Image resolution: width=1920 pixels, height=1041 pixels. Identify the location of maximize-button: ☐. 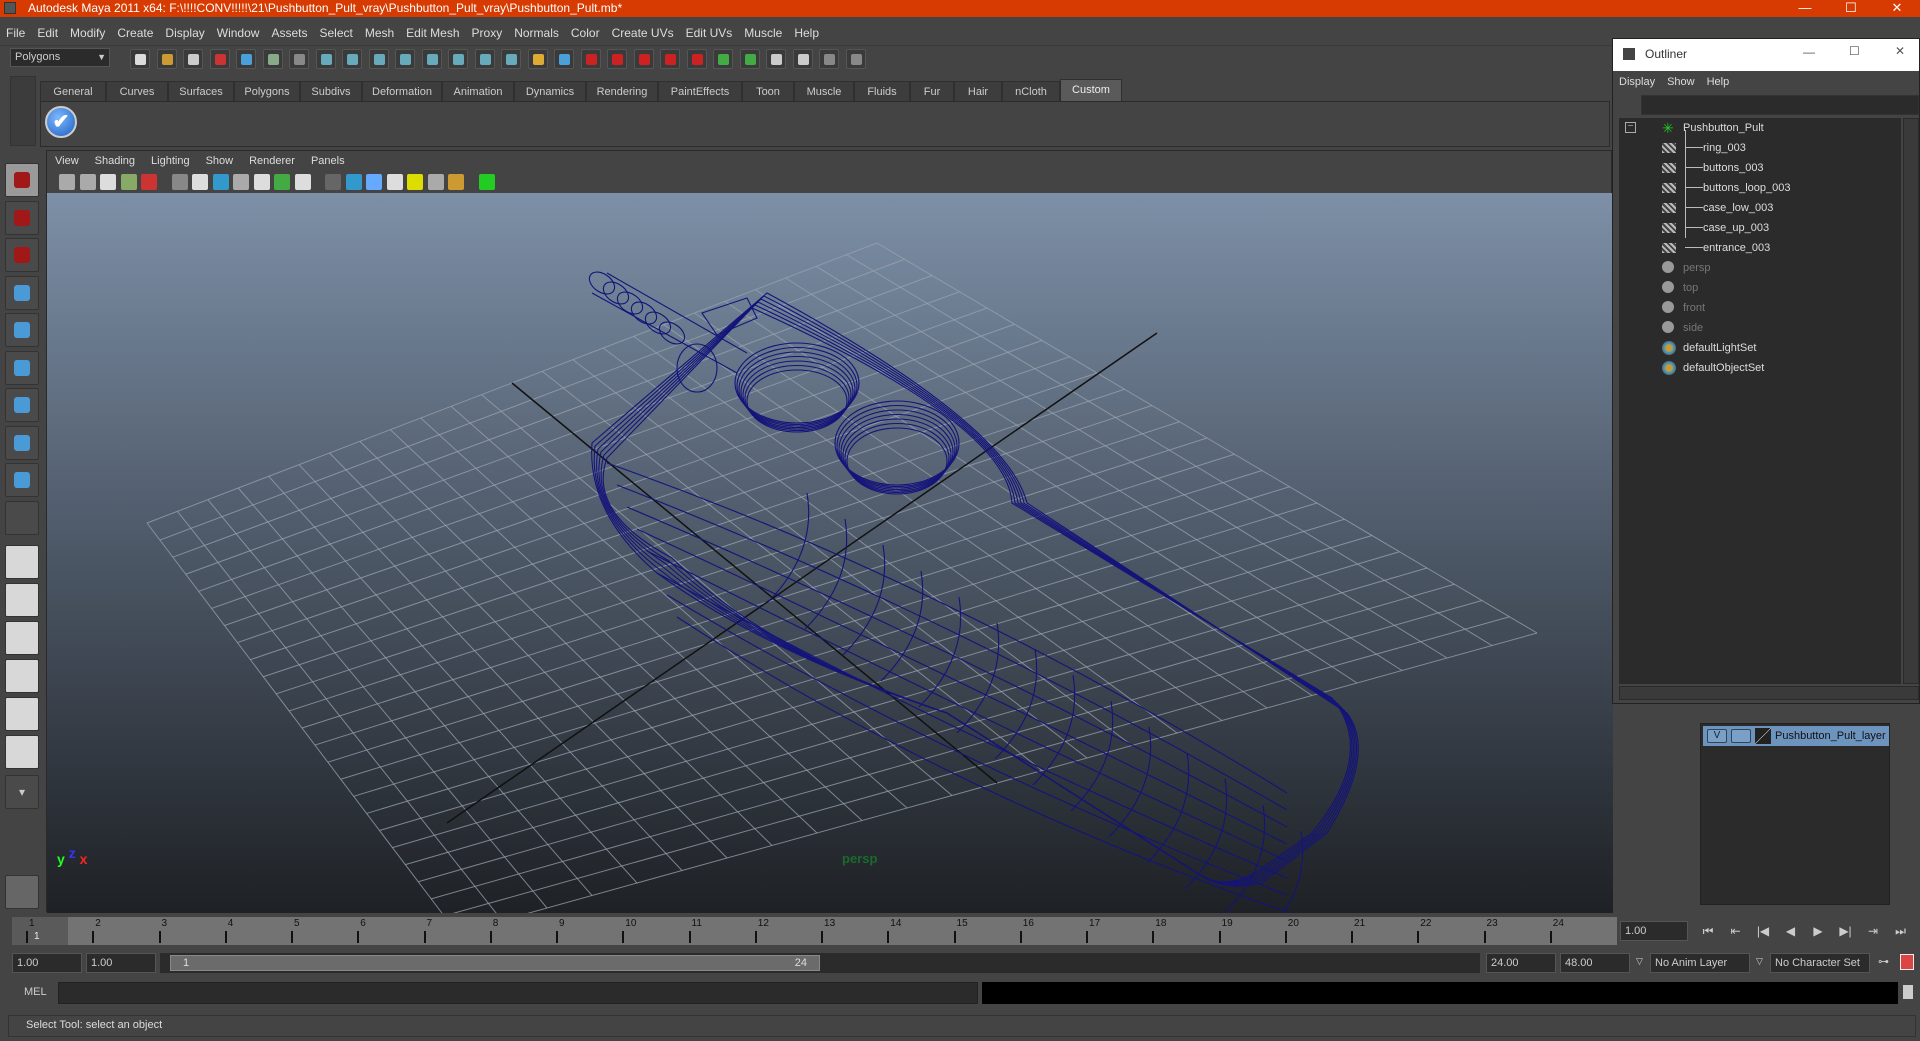
(1851, 8).